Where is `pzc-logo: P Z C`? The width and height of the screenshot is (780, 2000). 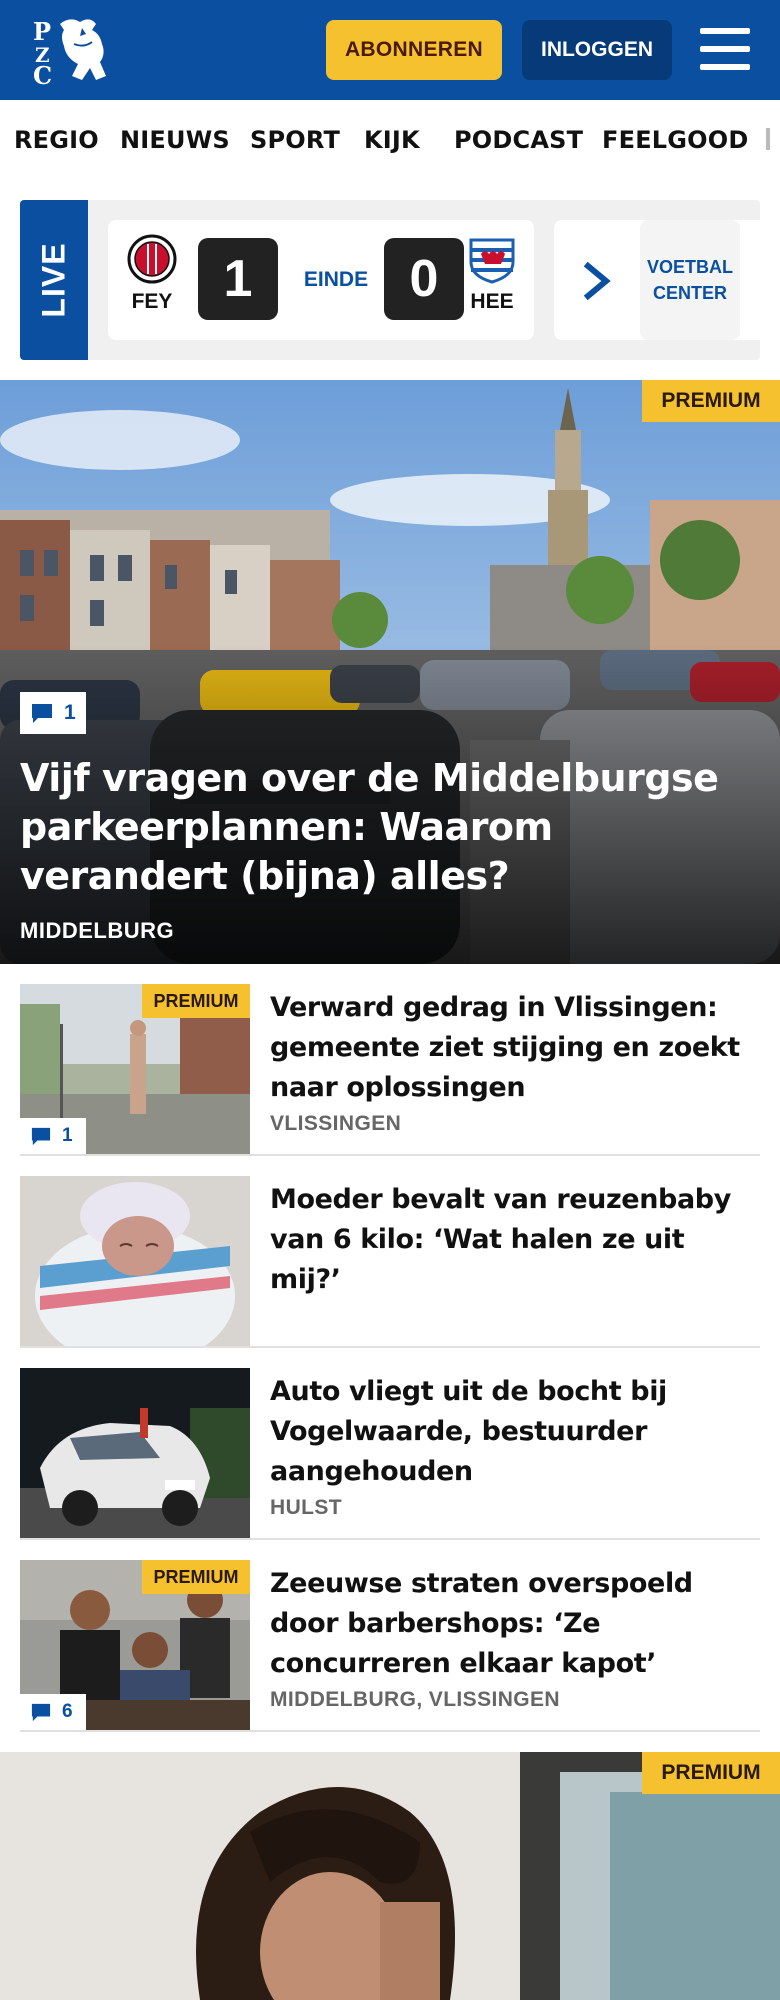 pzc-logo: P Z C is located at coordinates (70, 52).